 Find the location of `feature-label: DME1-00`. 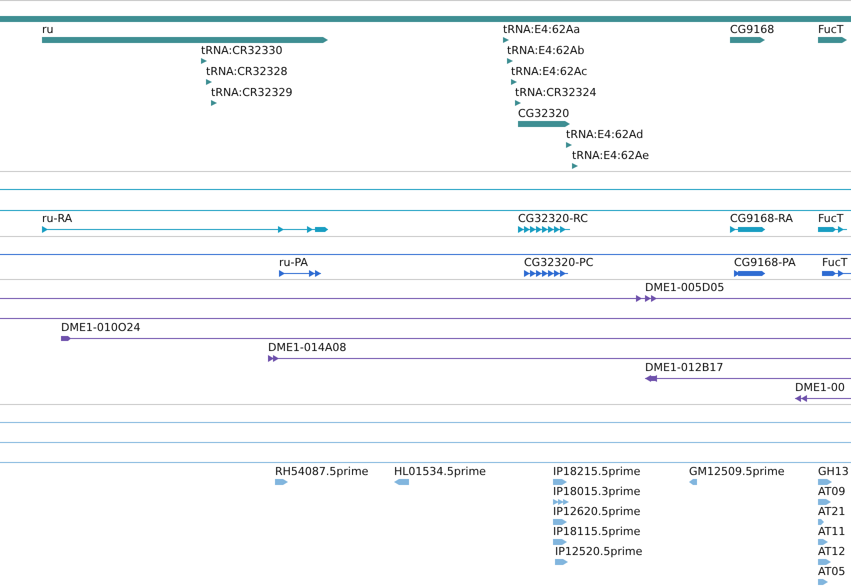

feature-label: DME1-00 is located at coordinates (820, 387).